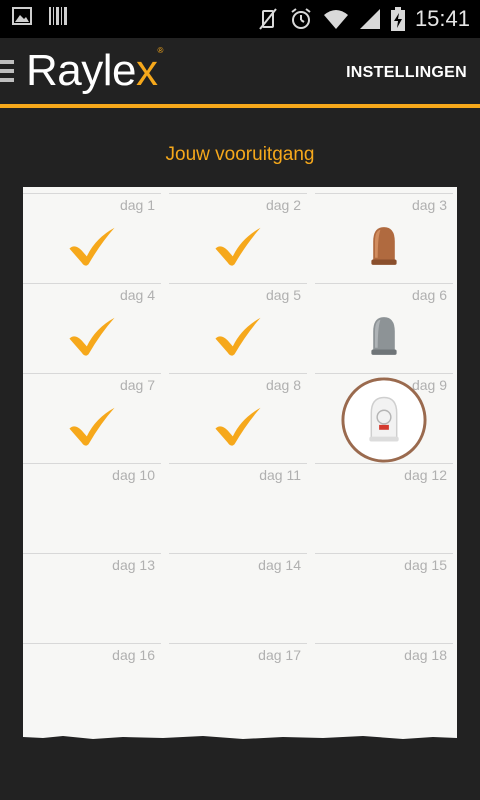 The image size is (480, 800). I want to click on barcode-notification-icon, so click(58, 16).